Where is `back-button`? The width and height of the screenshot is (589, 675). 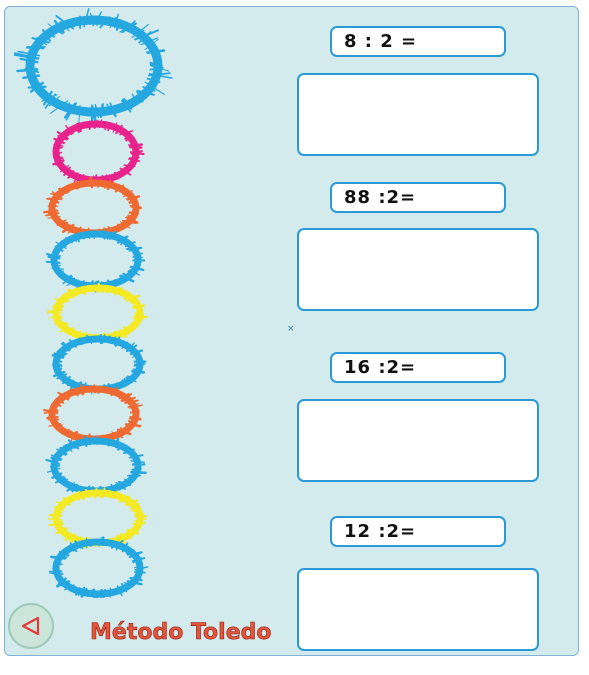 back-button is located at coordinates (31, 626).